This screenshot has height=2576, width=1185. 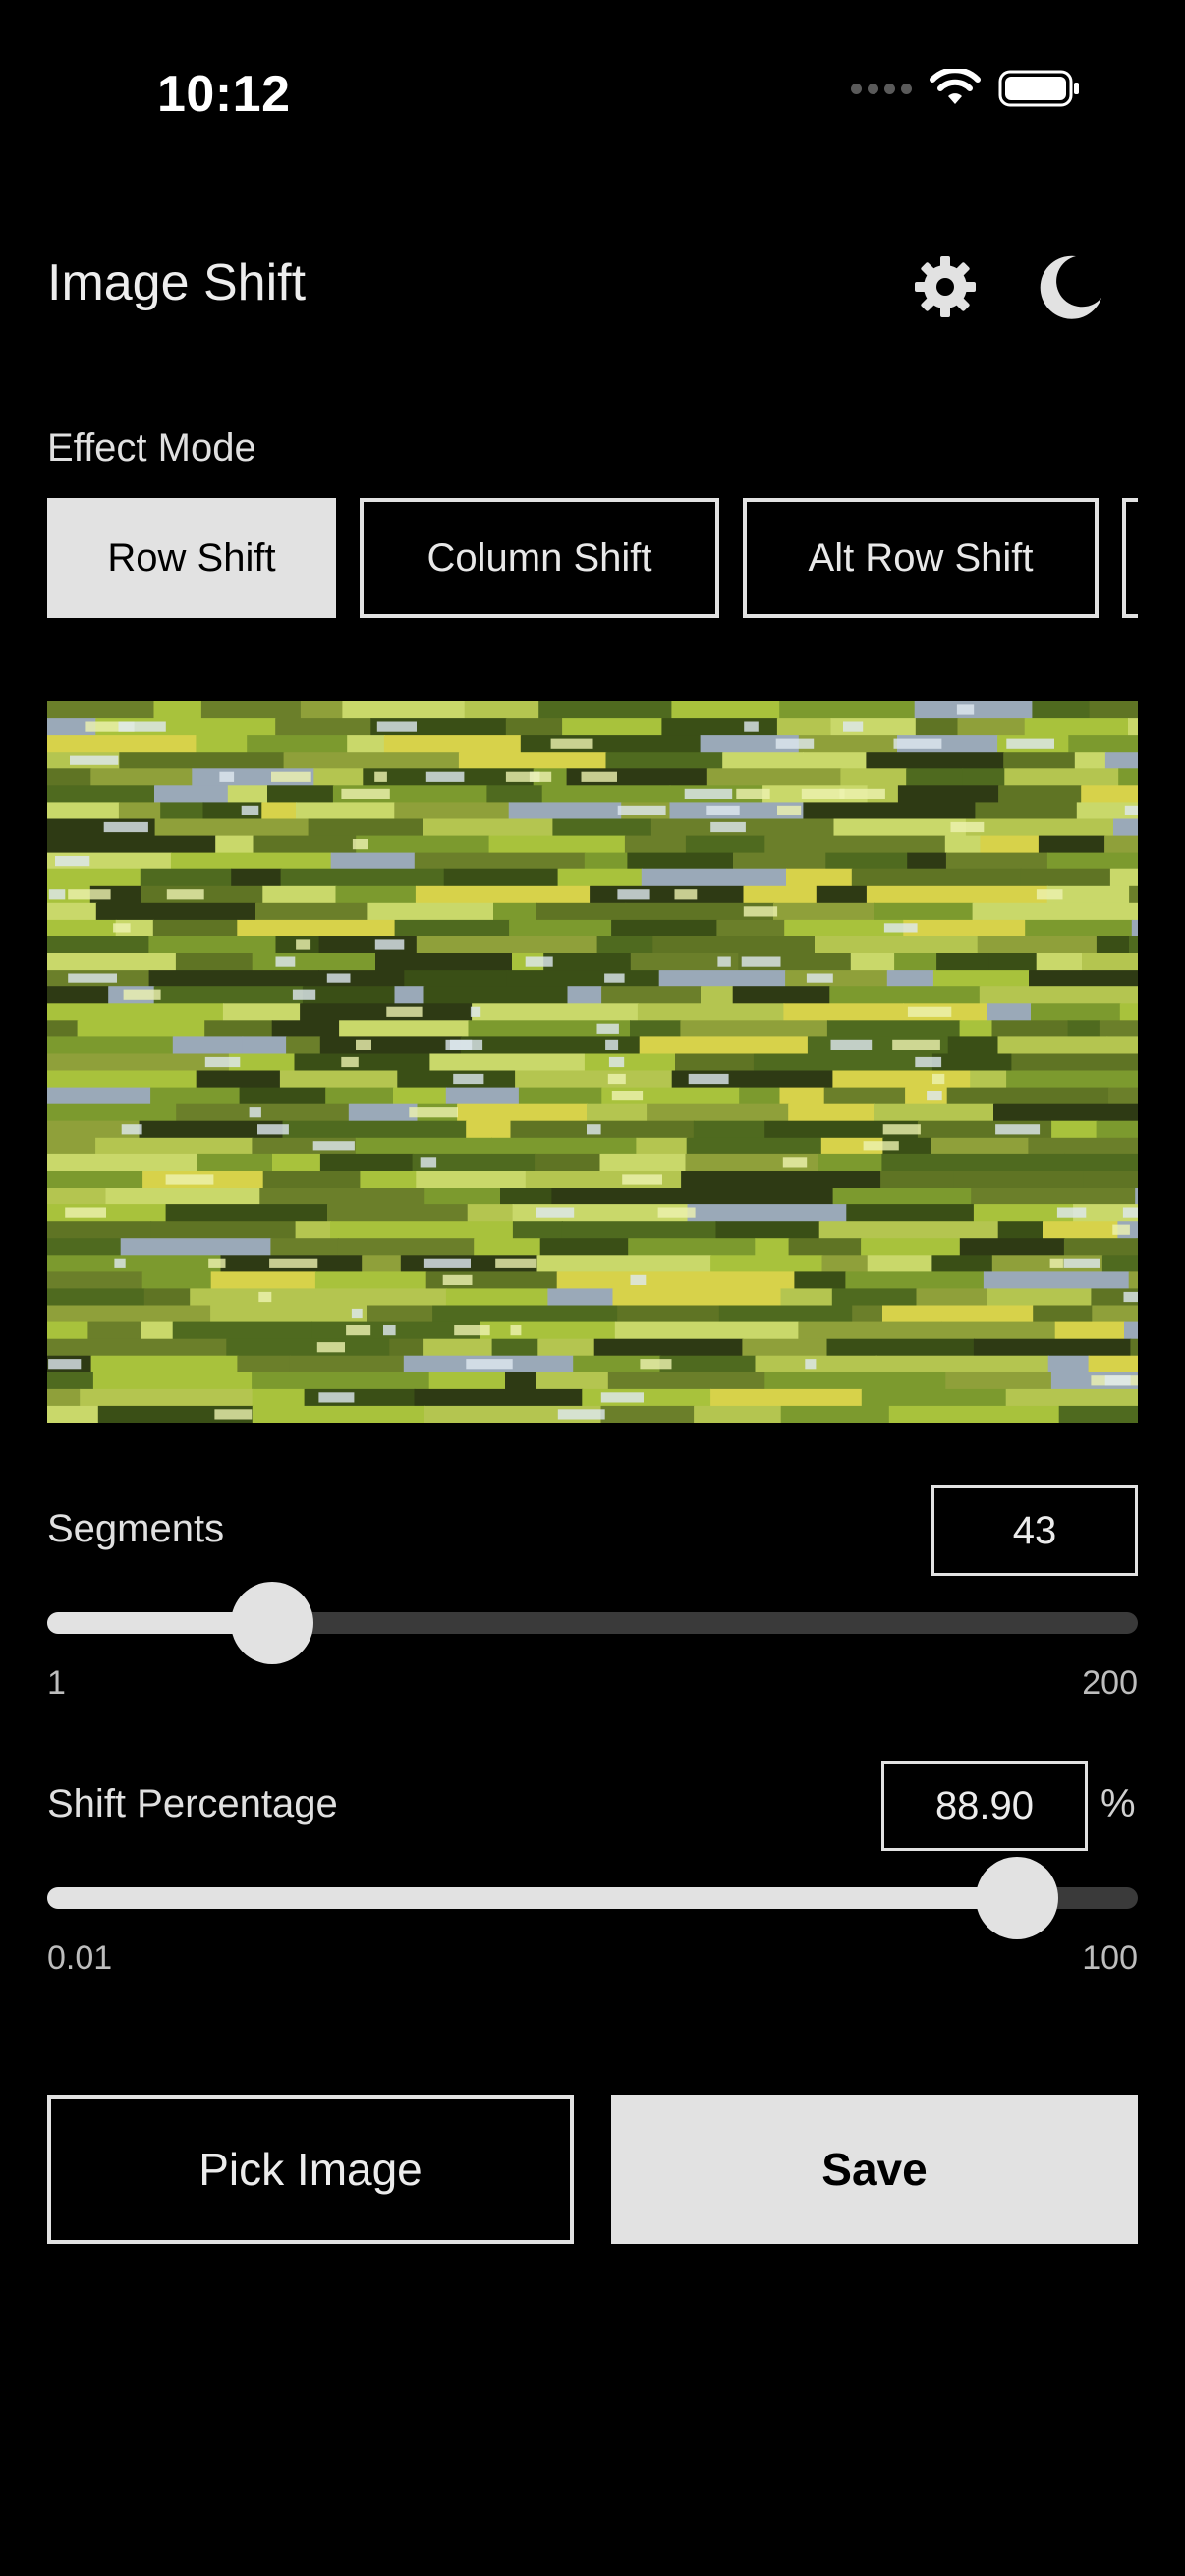 What do you see at coordinates (152, 448) in the screenshot?
I see `effect-mode-label: Effect Mode` at bounding box center [152, 448].